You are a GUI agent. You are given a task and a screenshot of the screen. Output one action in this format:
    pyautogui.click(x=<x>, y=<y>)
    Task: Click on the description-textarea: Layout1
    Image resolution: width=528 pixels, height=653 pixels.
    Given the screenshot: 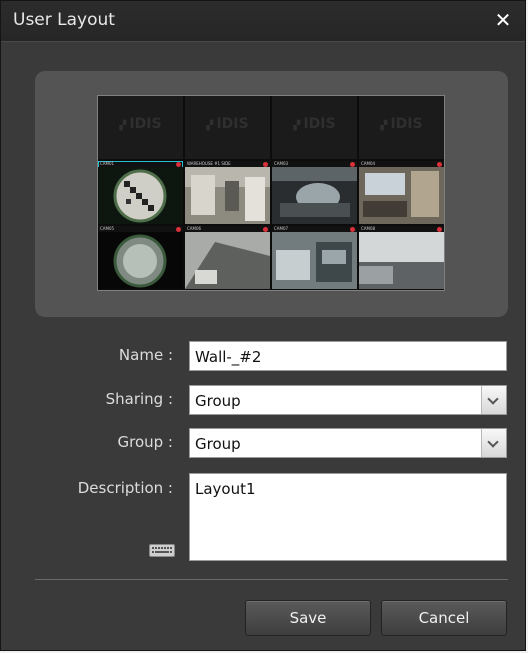 What is the action you would take?
    pyautogui.click(x=348, y=517)
    